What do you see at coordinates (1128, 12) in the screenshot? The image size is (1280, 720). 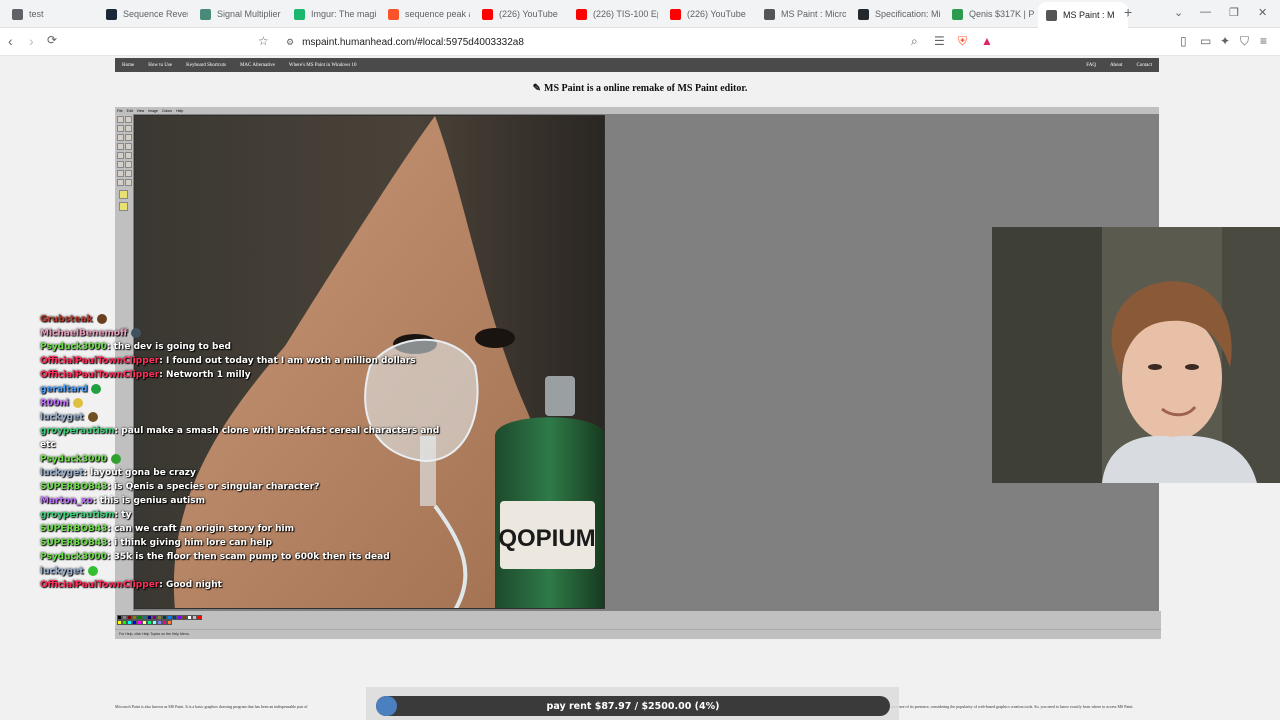 I see `new-tab-icon: +` at bounding box center [1128, 12].